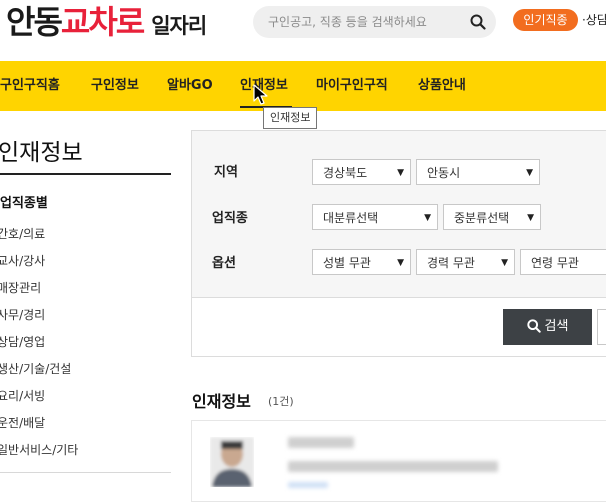 This screenshot has width=606, height=502. I want to click on nav-item-products: 상품안내, so click(442, 86).